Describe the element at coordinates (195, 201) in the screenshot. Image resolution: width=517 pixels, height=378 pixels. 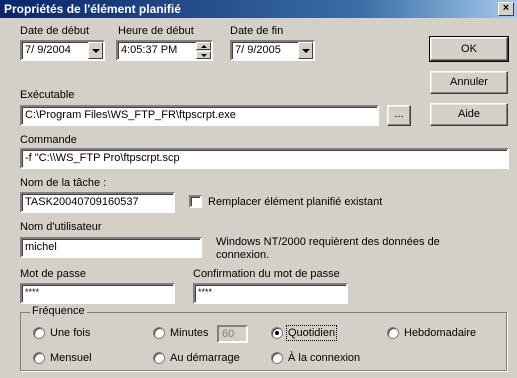
I see `replace-checkbox` at that location.